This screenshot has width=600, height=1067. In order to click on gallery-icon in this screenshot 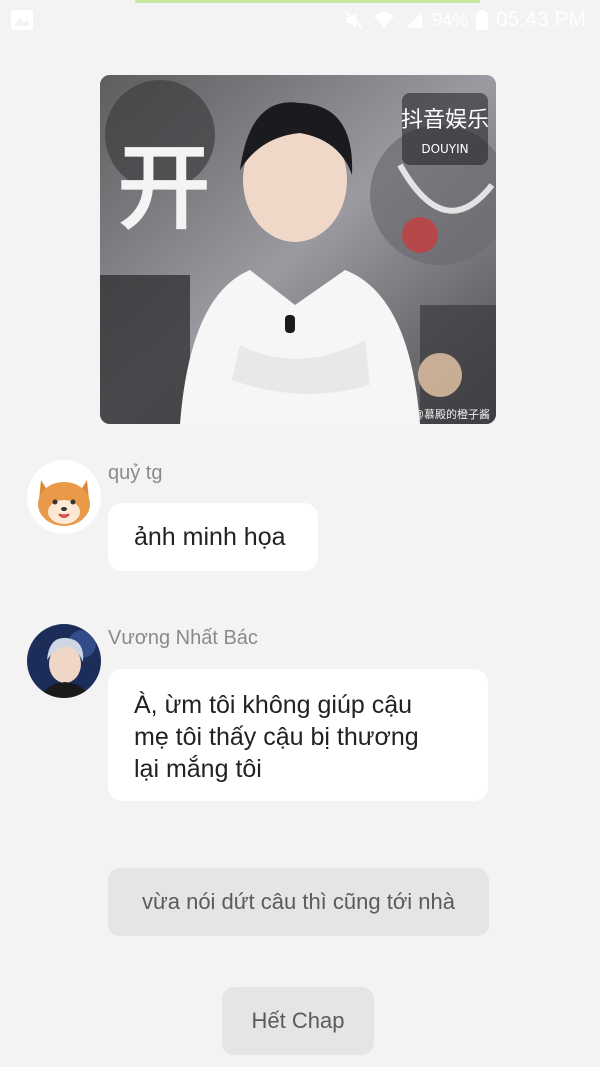, I will do `click(22, 20)`.